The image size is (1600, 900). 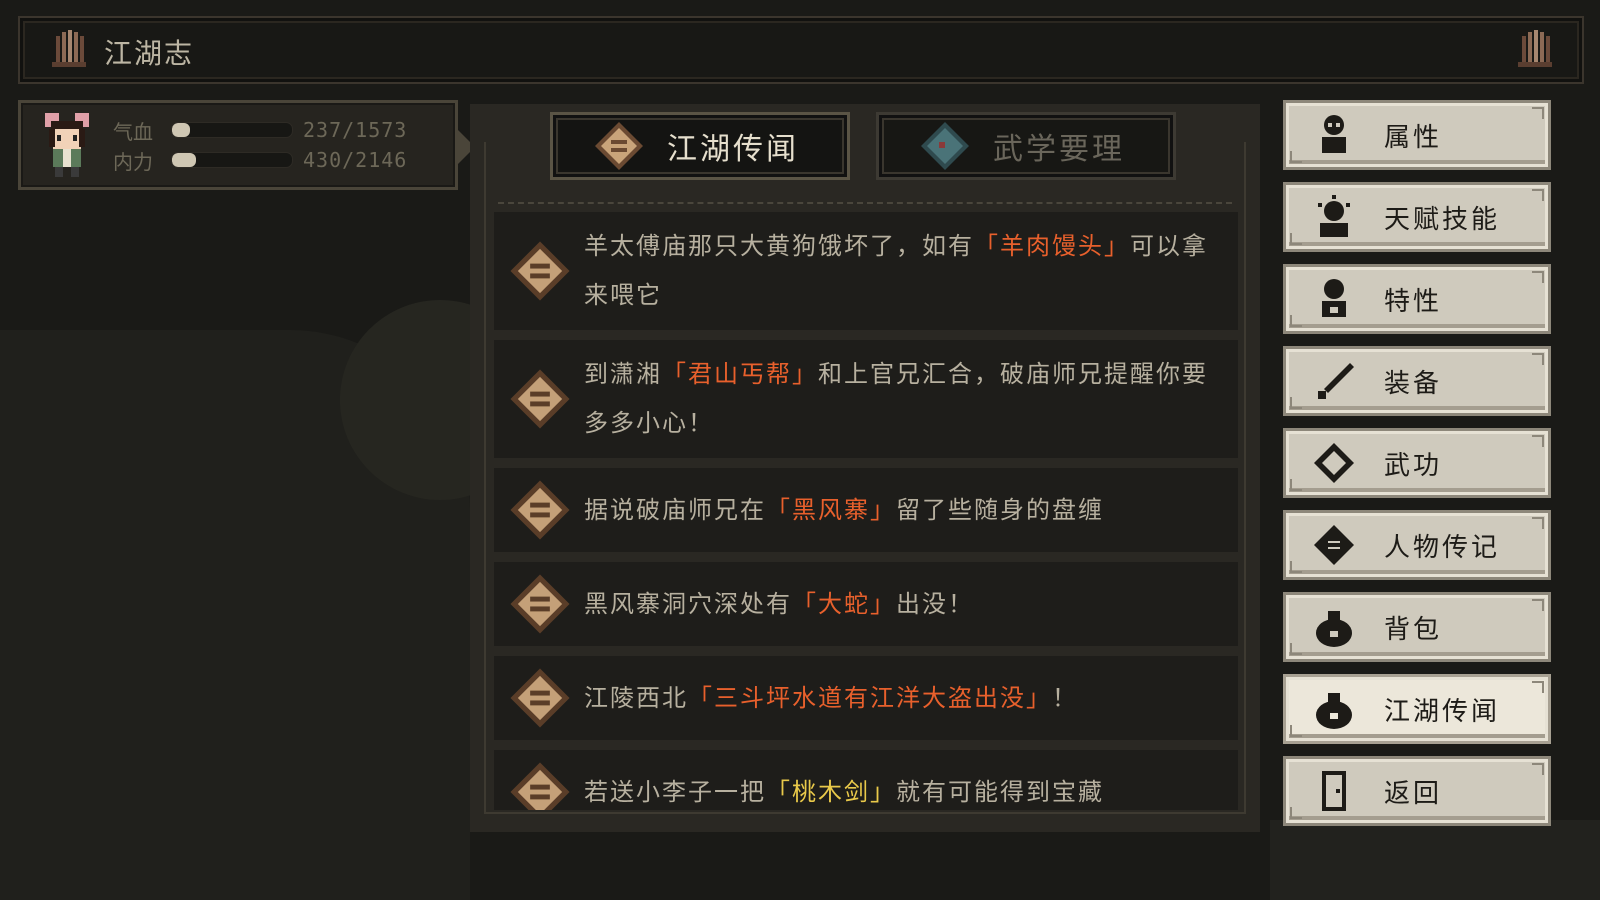 What do you see at coordinates (675, 509) in the screenshot?
I see `rumor-text-segment: 据说破庙师兄在` at bounding box center [675, 509].